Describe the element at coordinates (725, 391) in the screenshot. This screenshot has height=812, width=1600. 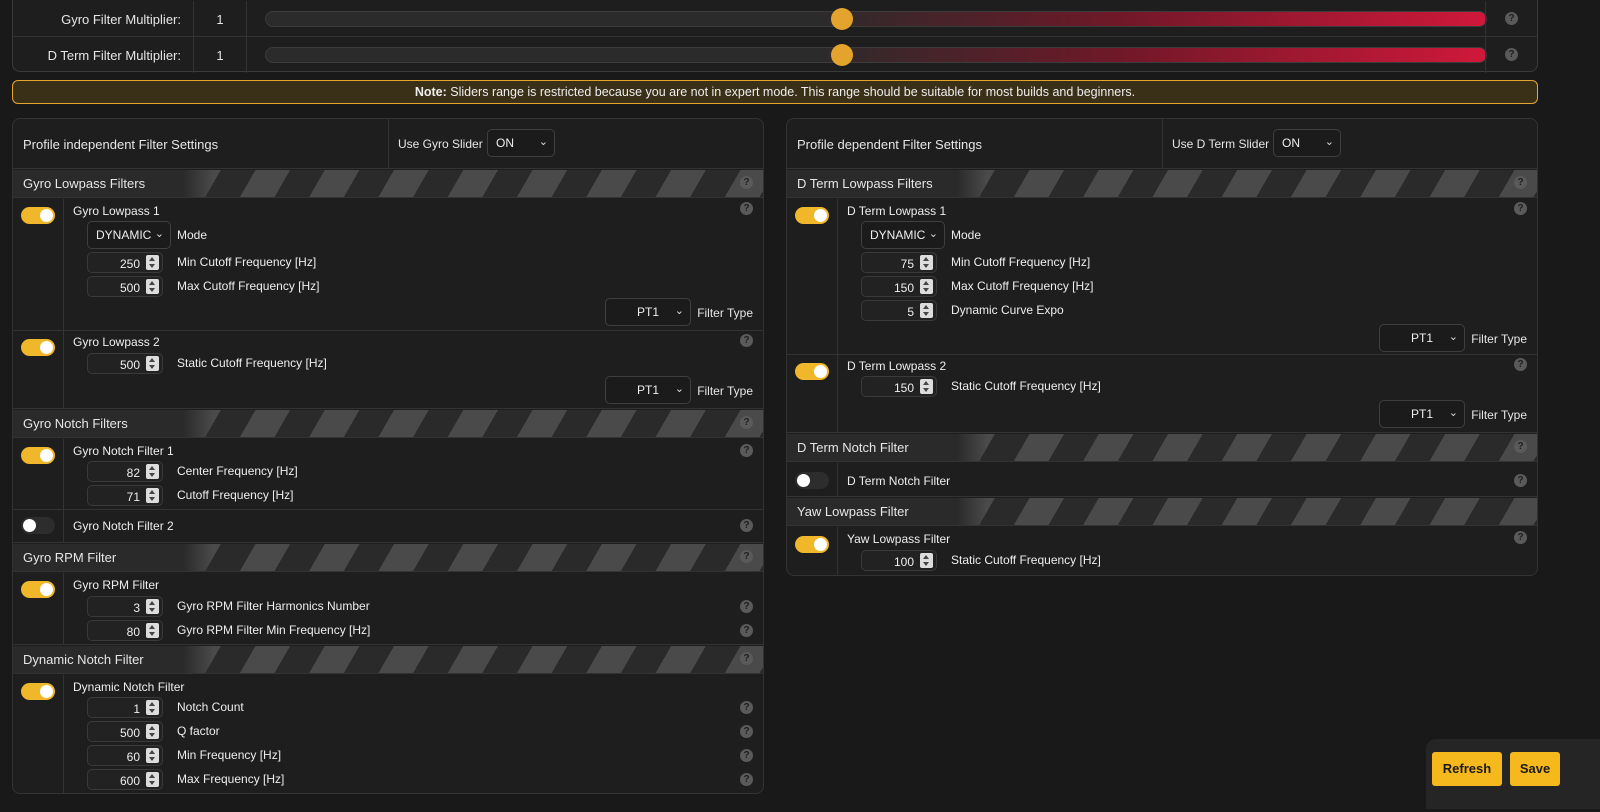
I see `filter-type-label: Filter Type` at that location.